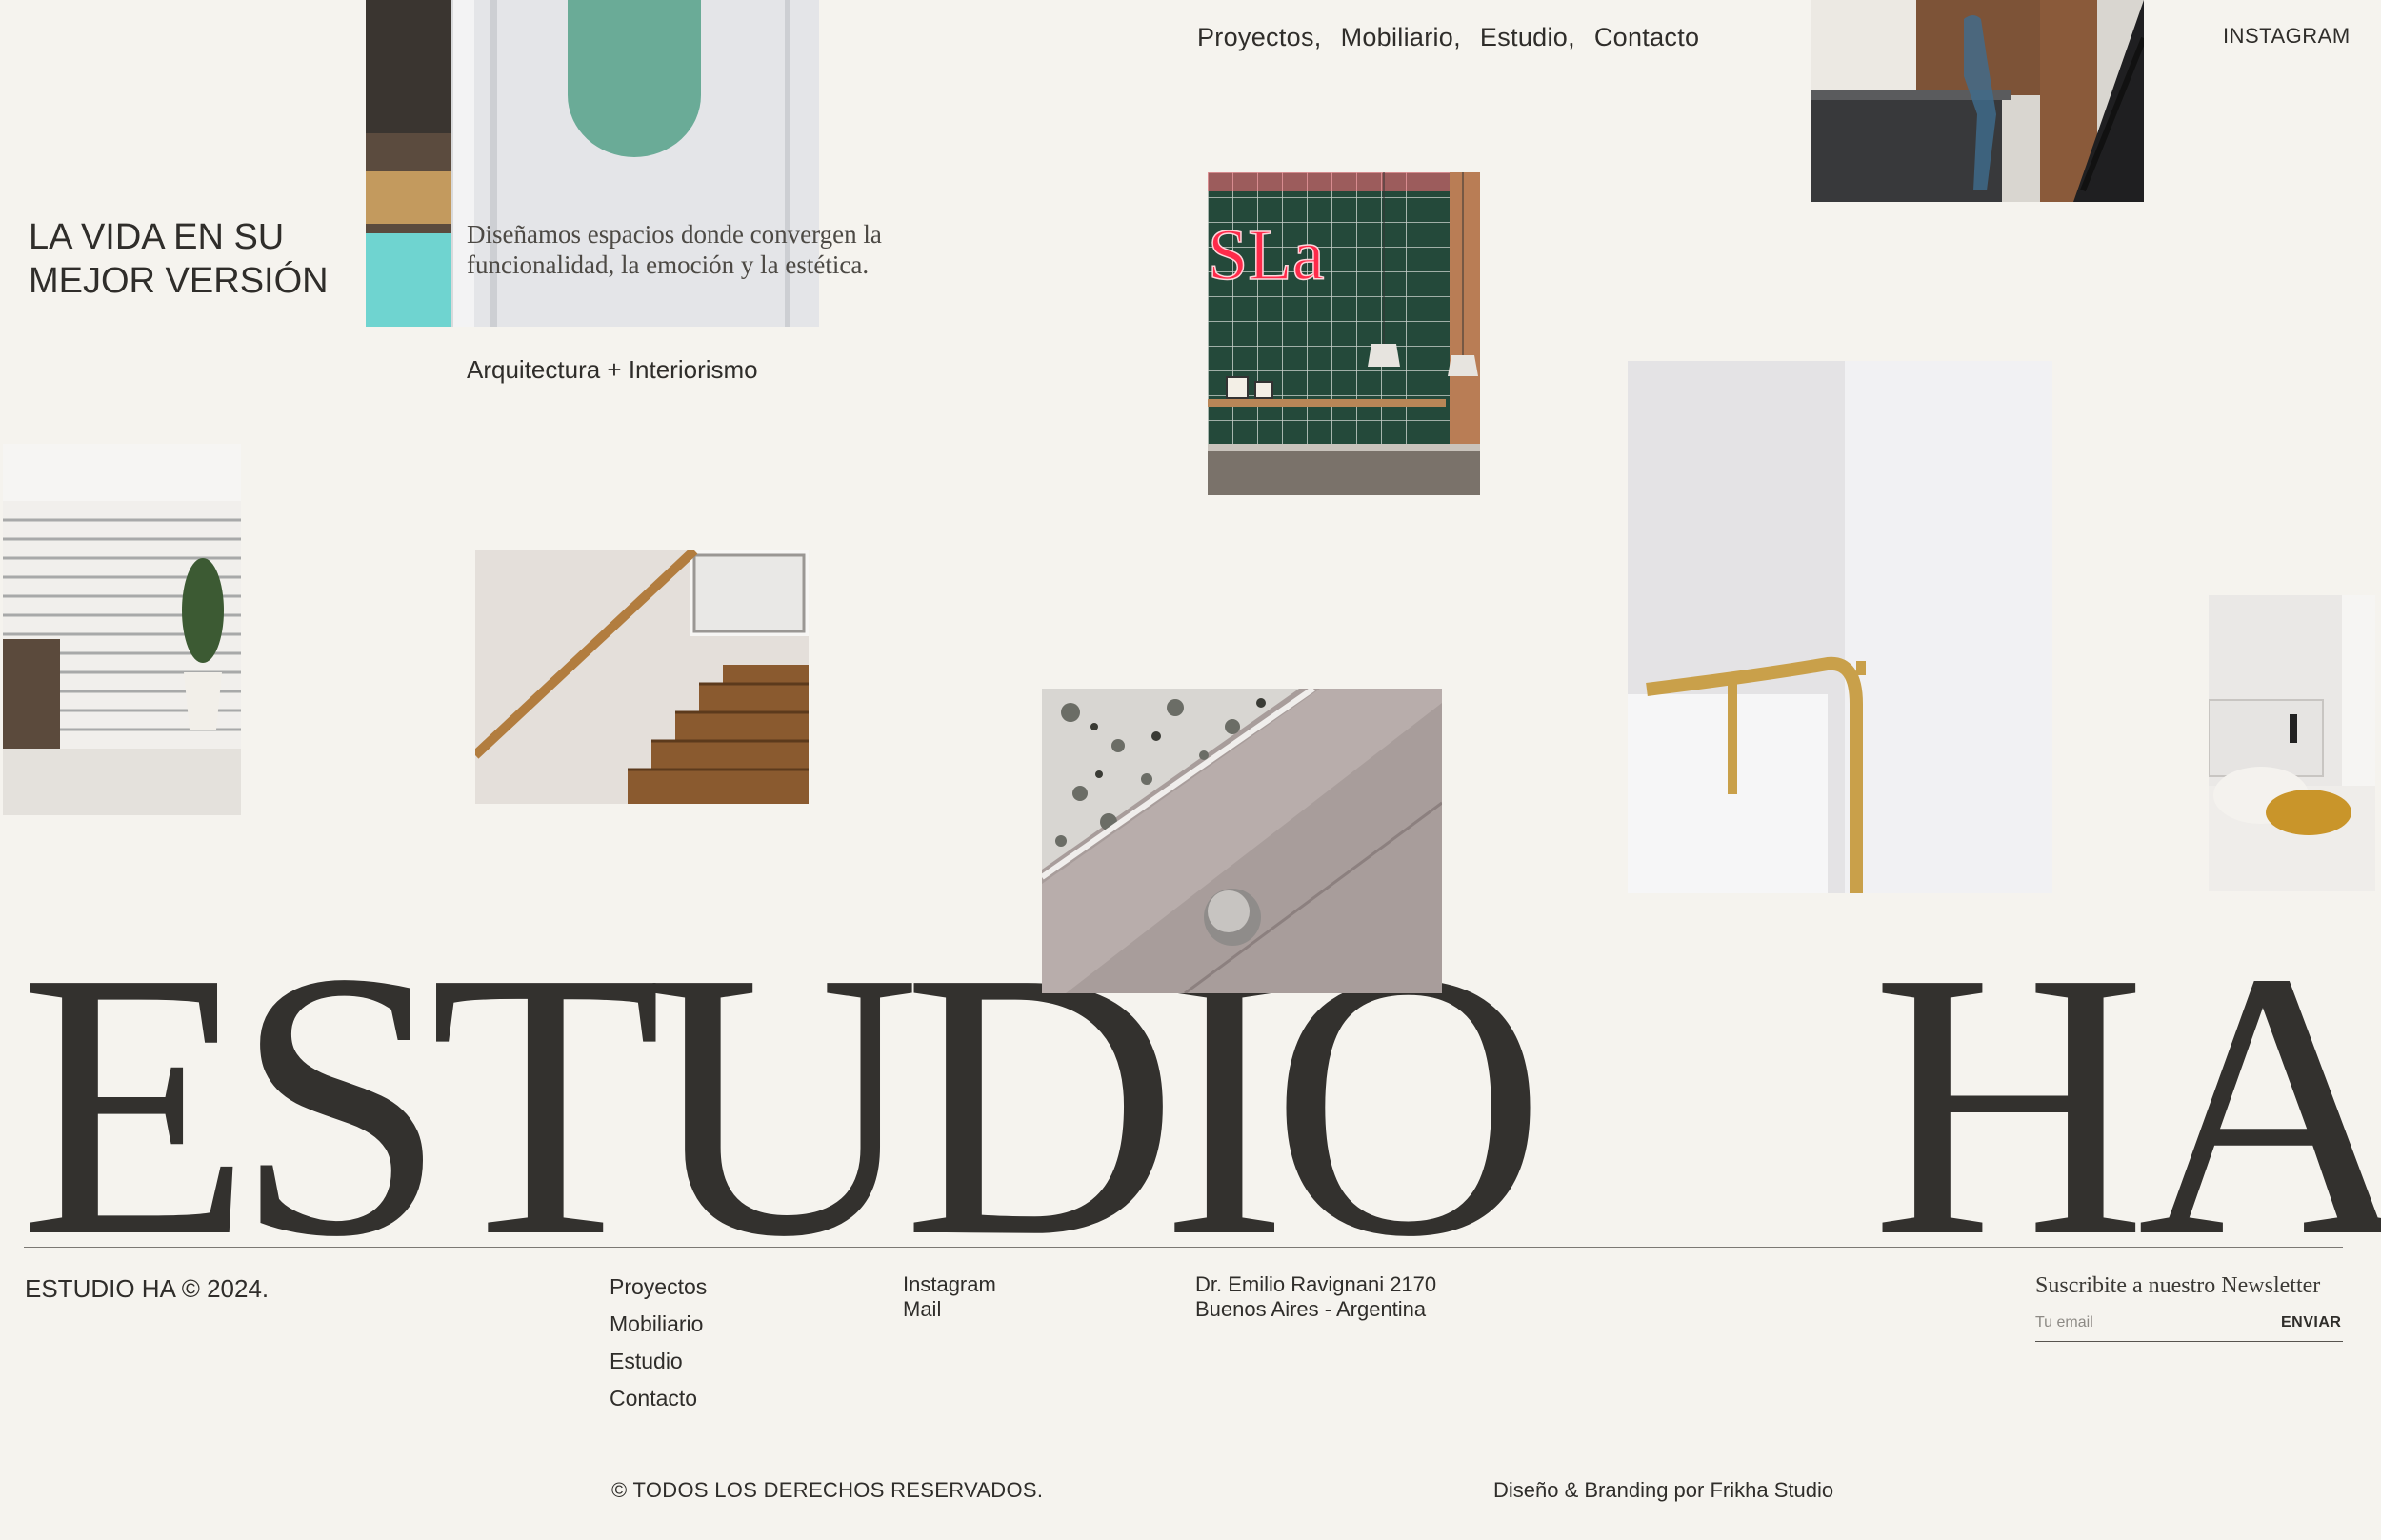 Image resolution: width=2381 pixels, height=1540 pixels. Describe the element at coordinates (1527, 37) in the screenshot. I see `nav-estudio: Estudio,` at that location.